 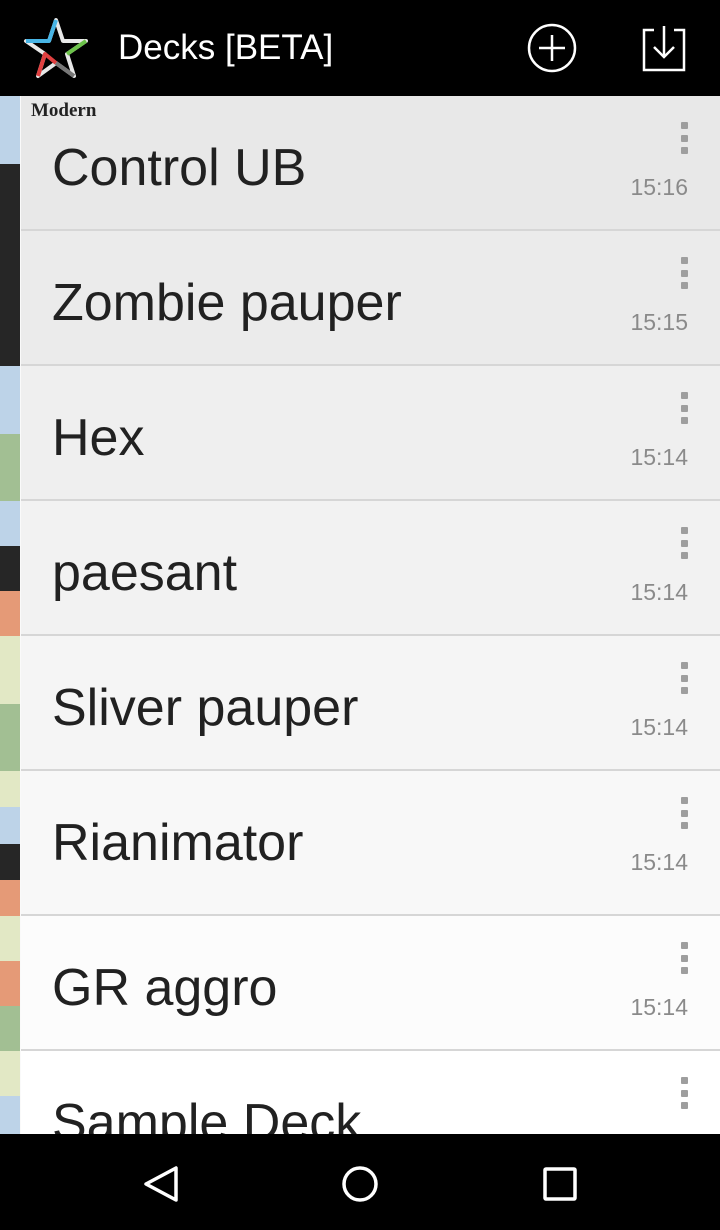 What do you see at coordinates (552, 48) in the screenshot?
I see `add-deck-button` at bounding box center [552, 48].